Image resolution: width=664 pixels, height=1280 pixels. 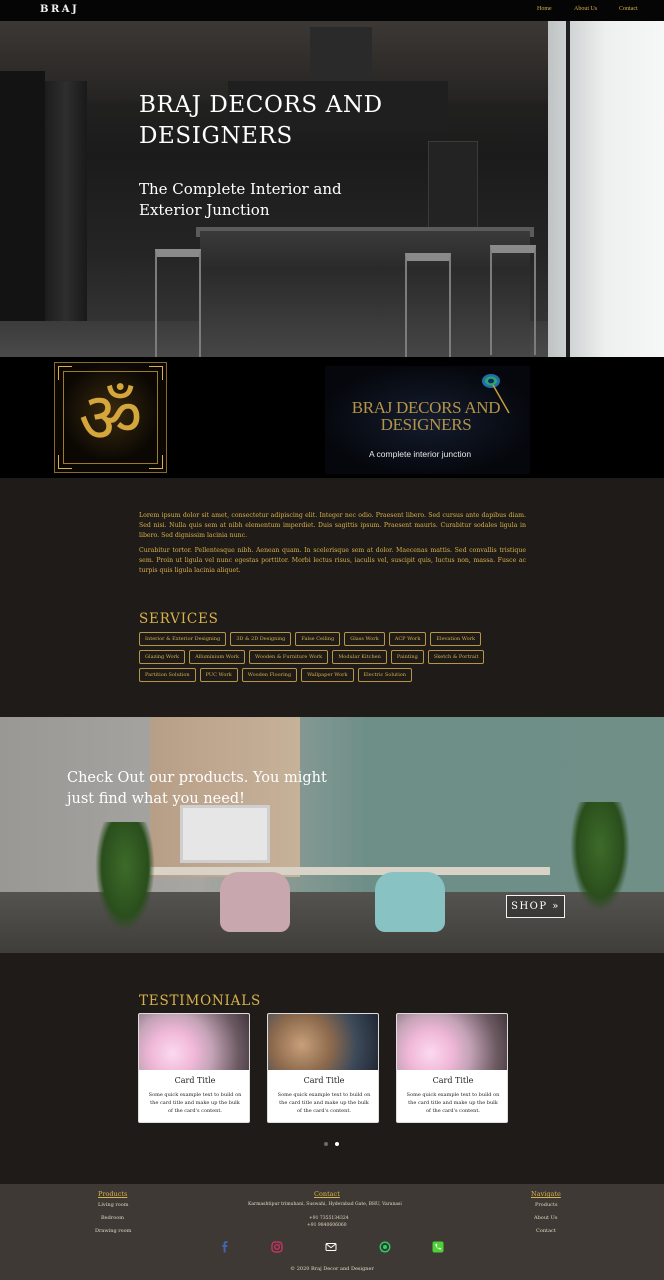 What do you see at coordinates (183, 639) in the screenshot?
I see `service-chip: Interior & Exterior Designing` at bounding box center [183, 639].